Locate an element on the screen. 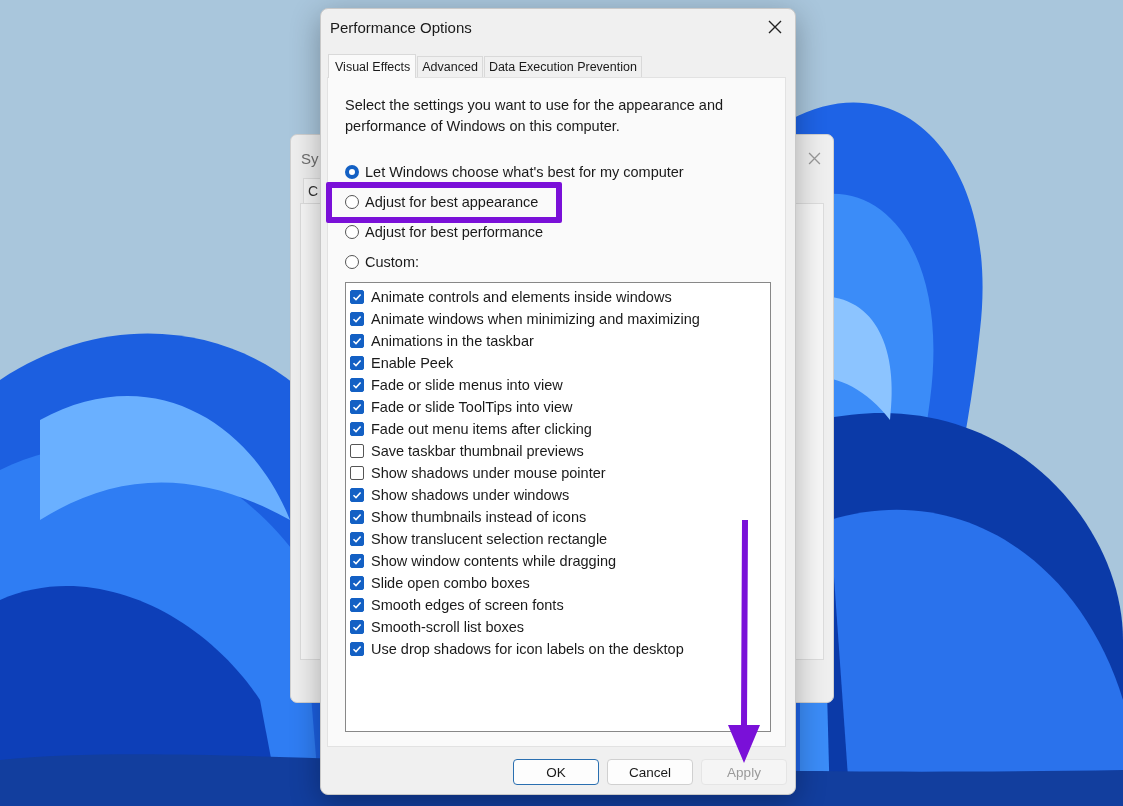  option-label: Adjust for best appearance is located at coordinates (452, 202).